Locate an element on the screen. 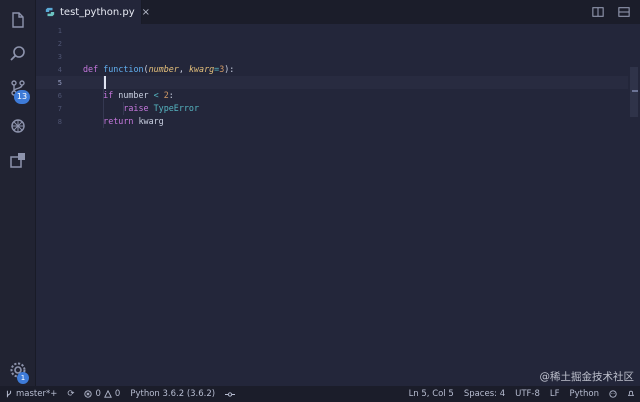 This screenshot has width=640, height=402. cursor-position: Ln 5, Col 5 is located at coordinates (431, 394).